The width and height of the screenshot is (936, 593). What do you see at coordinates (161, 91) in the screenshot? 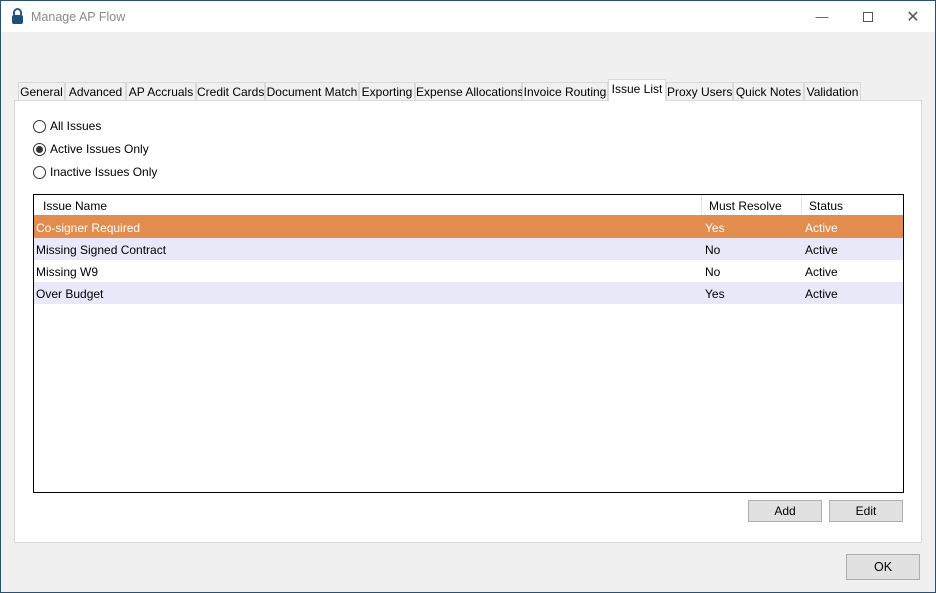
I see `tab-ap-accruals: AP Accruals` at bounding box center [161, 91].